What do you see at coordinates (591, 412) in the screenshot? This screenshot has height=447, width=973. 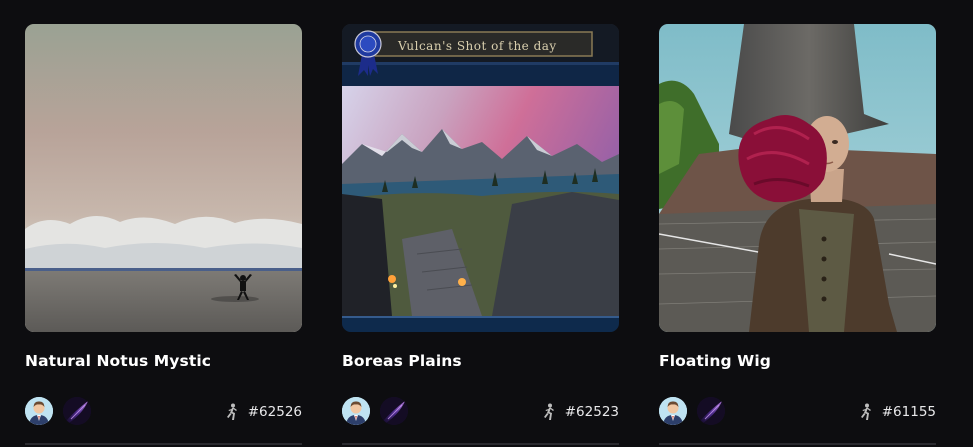 I see `token-id: #62523` at bounding box center [591, 412].